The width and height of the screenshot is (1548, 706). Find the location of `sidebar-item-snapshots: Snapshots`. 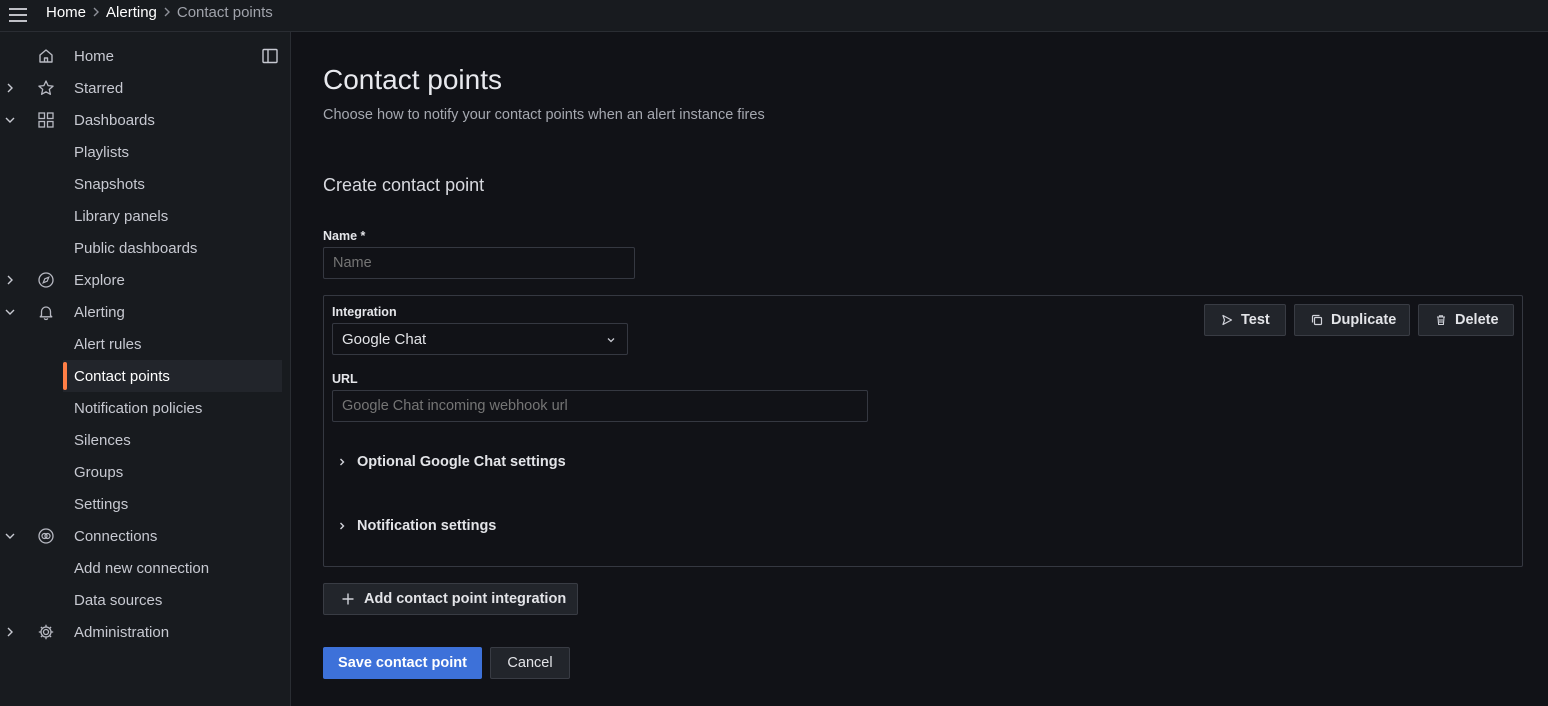

sidebar-item-snapshots: Snapshots is located at coordinates (141, 184).